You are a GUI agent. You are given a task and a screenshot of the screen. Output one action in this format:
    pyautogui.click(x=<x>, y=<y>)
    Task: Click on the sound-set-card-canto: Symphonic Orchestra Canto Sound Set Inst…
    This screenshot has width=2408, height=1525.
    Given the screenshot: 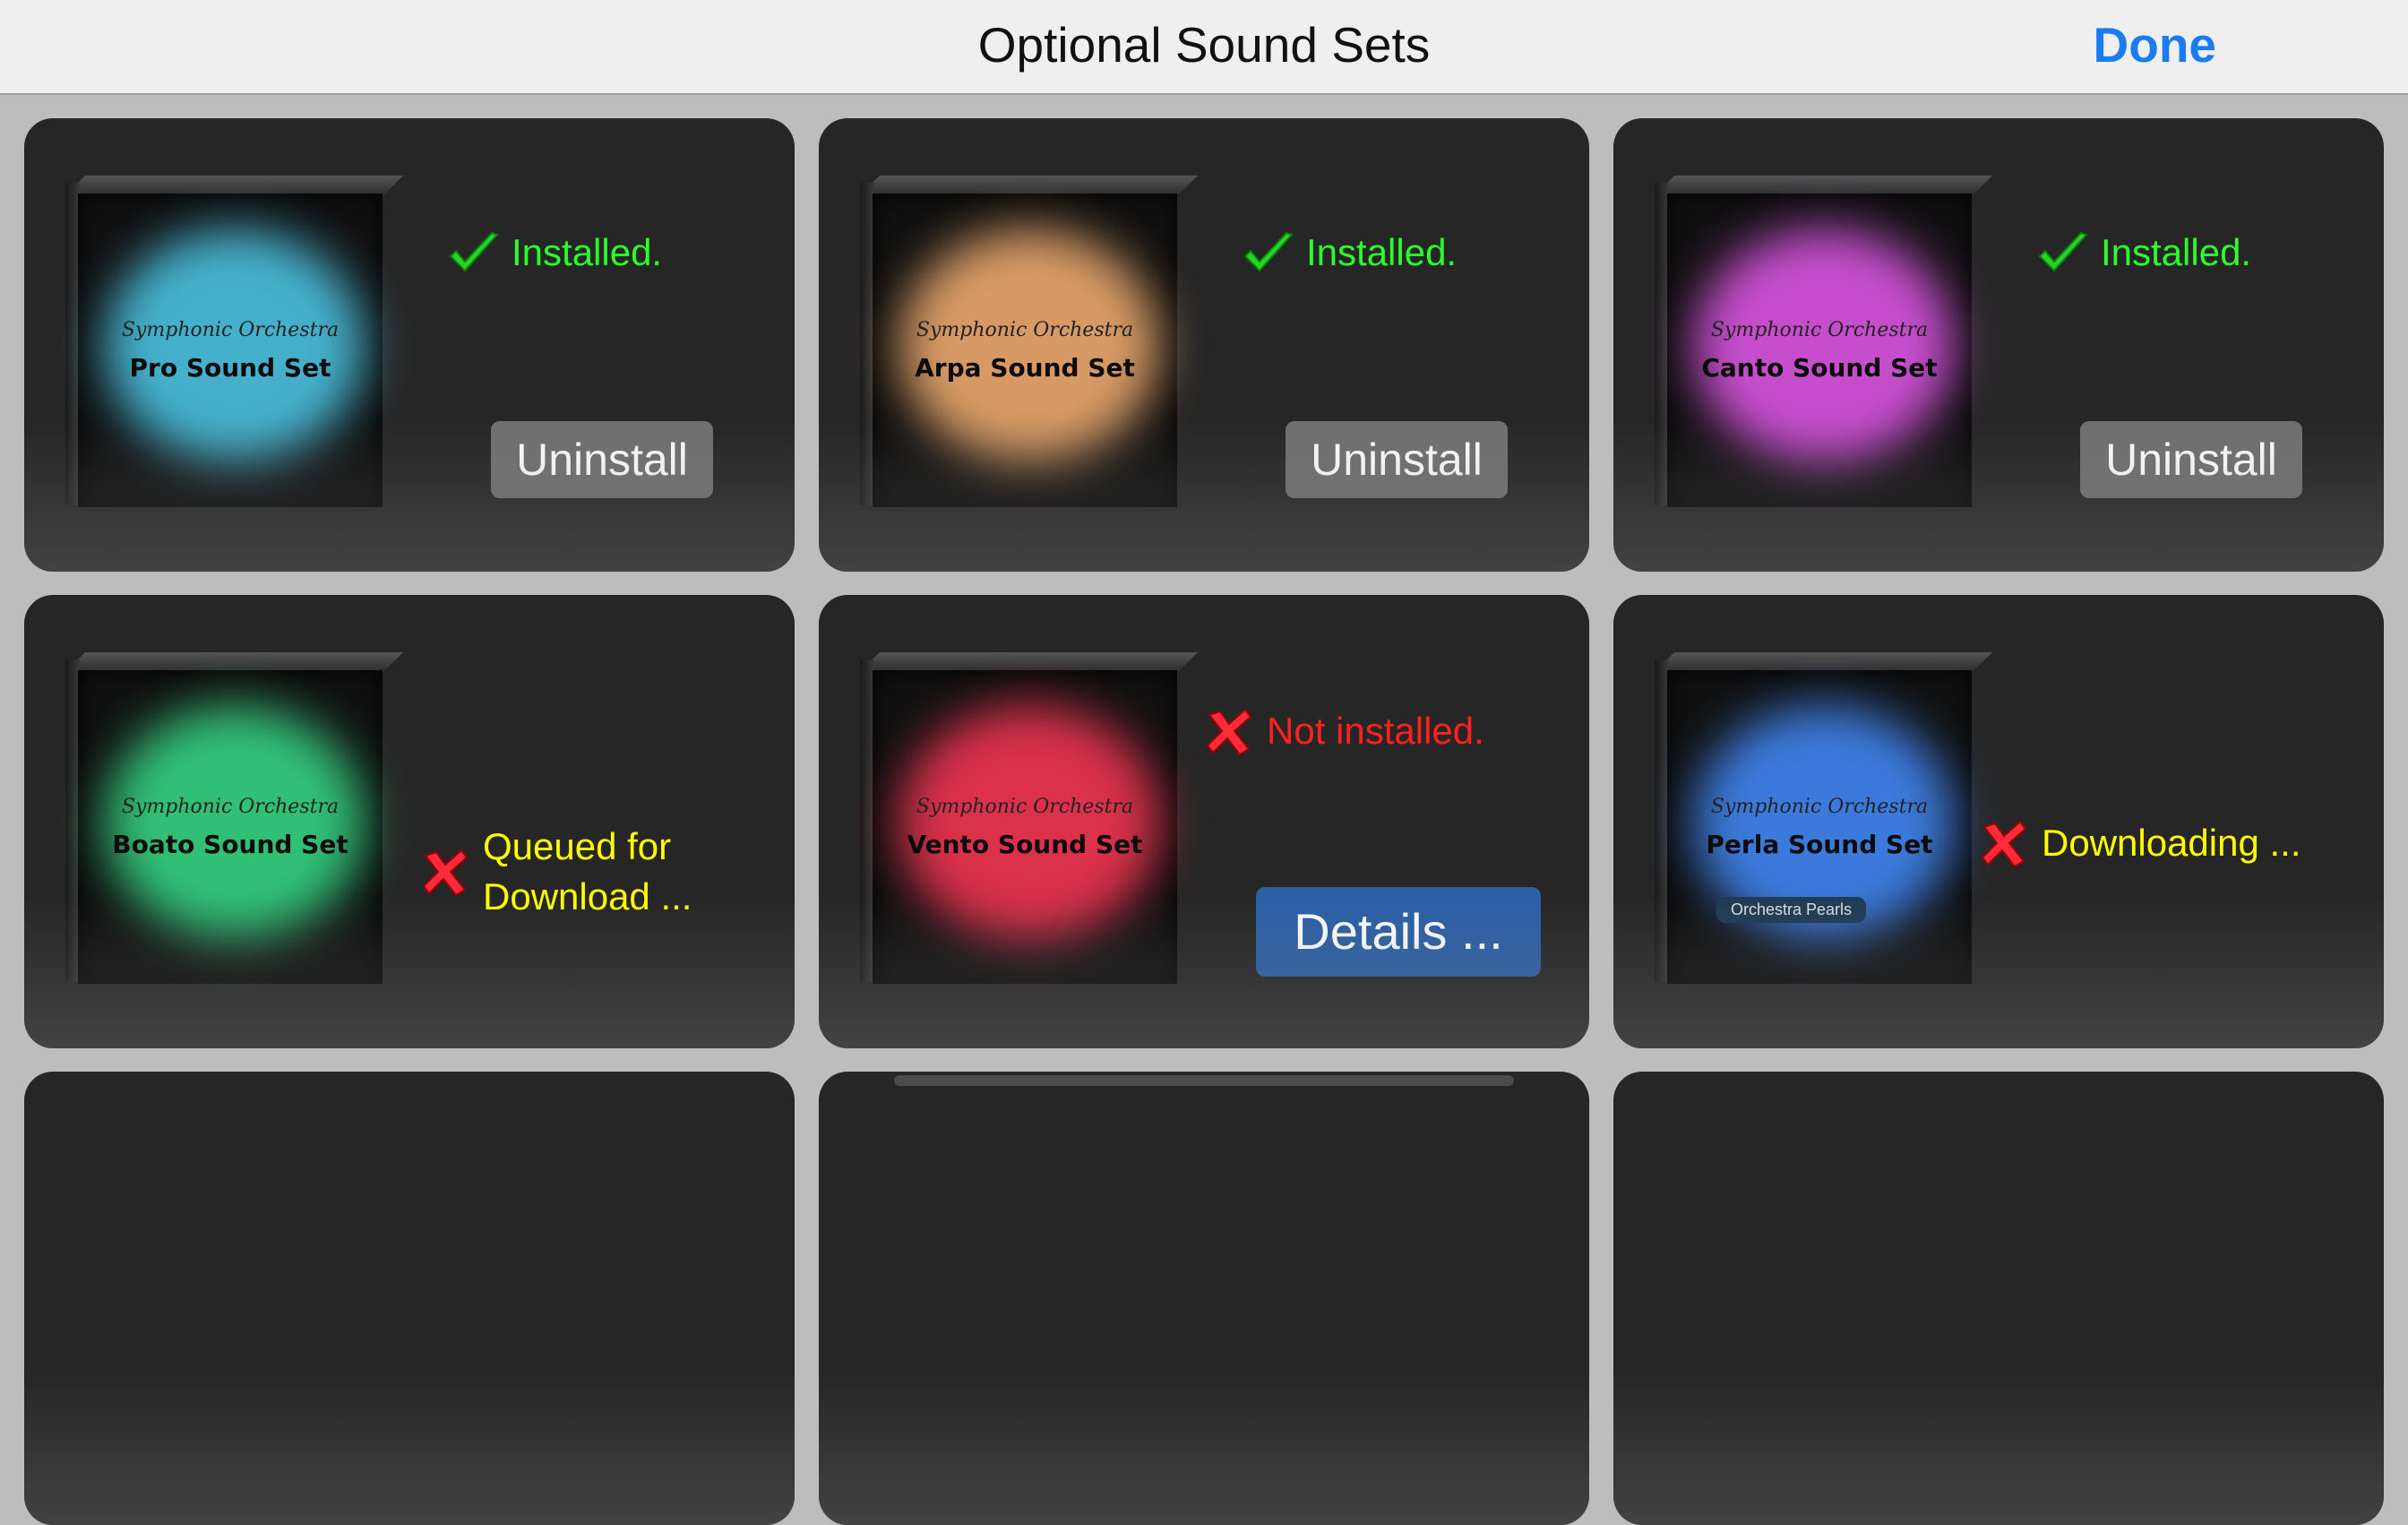 What is the action you would take?
    pyautogui.click(x=1998, y=345)
    